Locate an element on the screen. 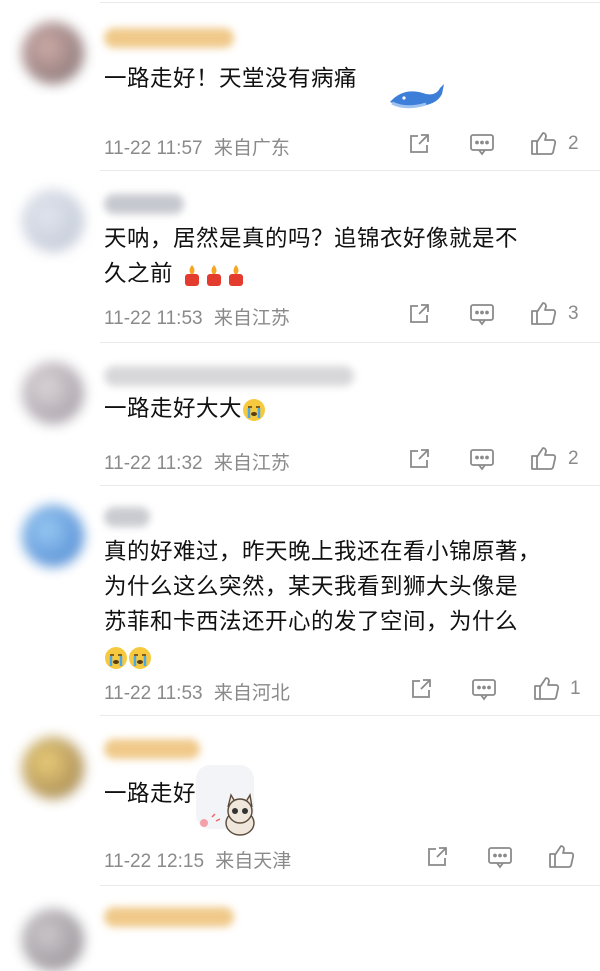 Image resolution: width=600 pixels, height=971 pixels. like-count: 1 is located at coordinates (575, 688).